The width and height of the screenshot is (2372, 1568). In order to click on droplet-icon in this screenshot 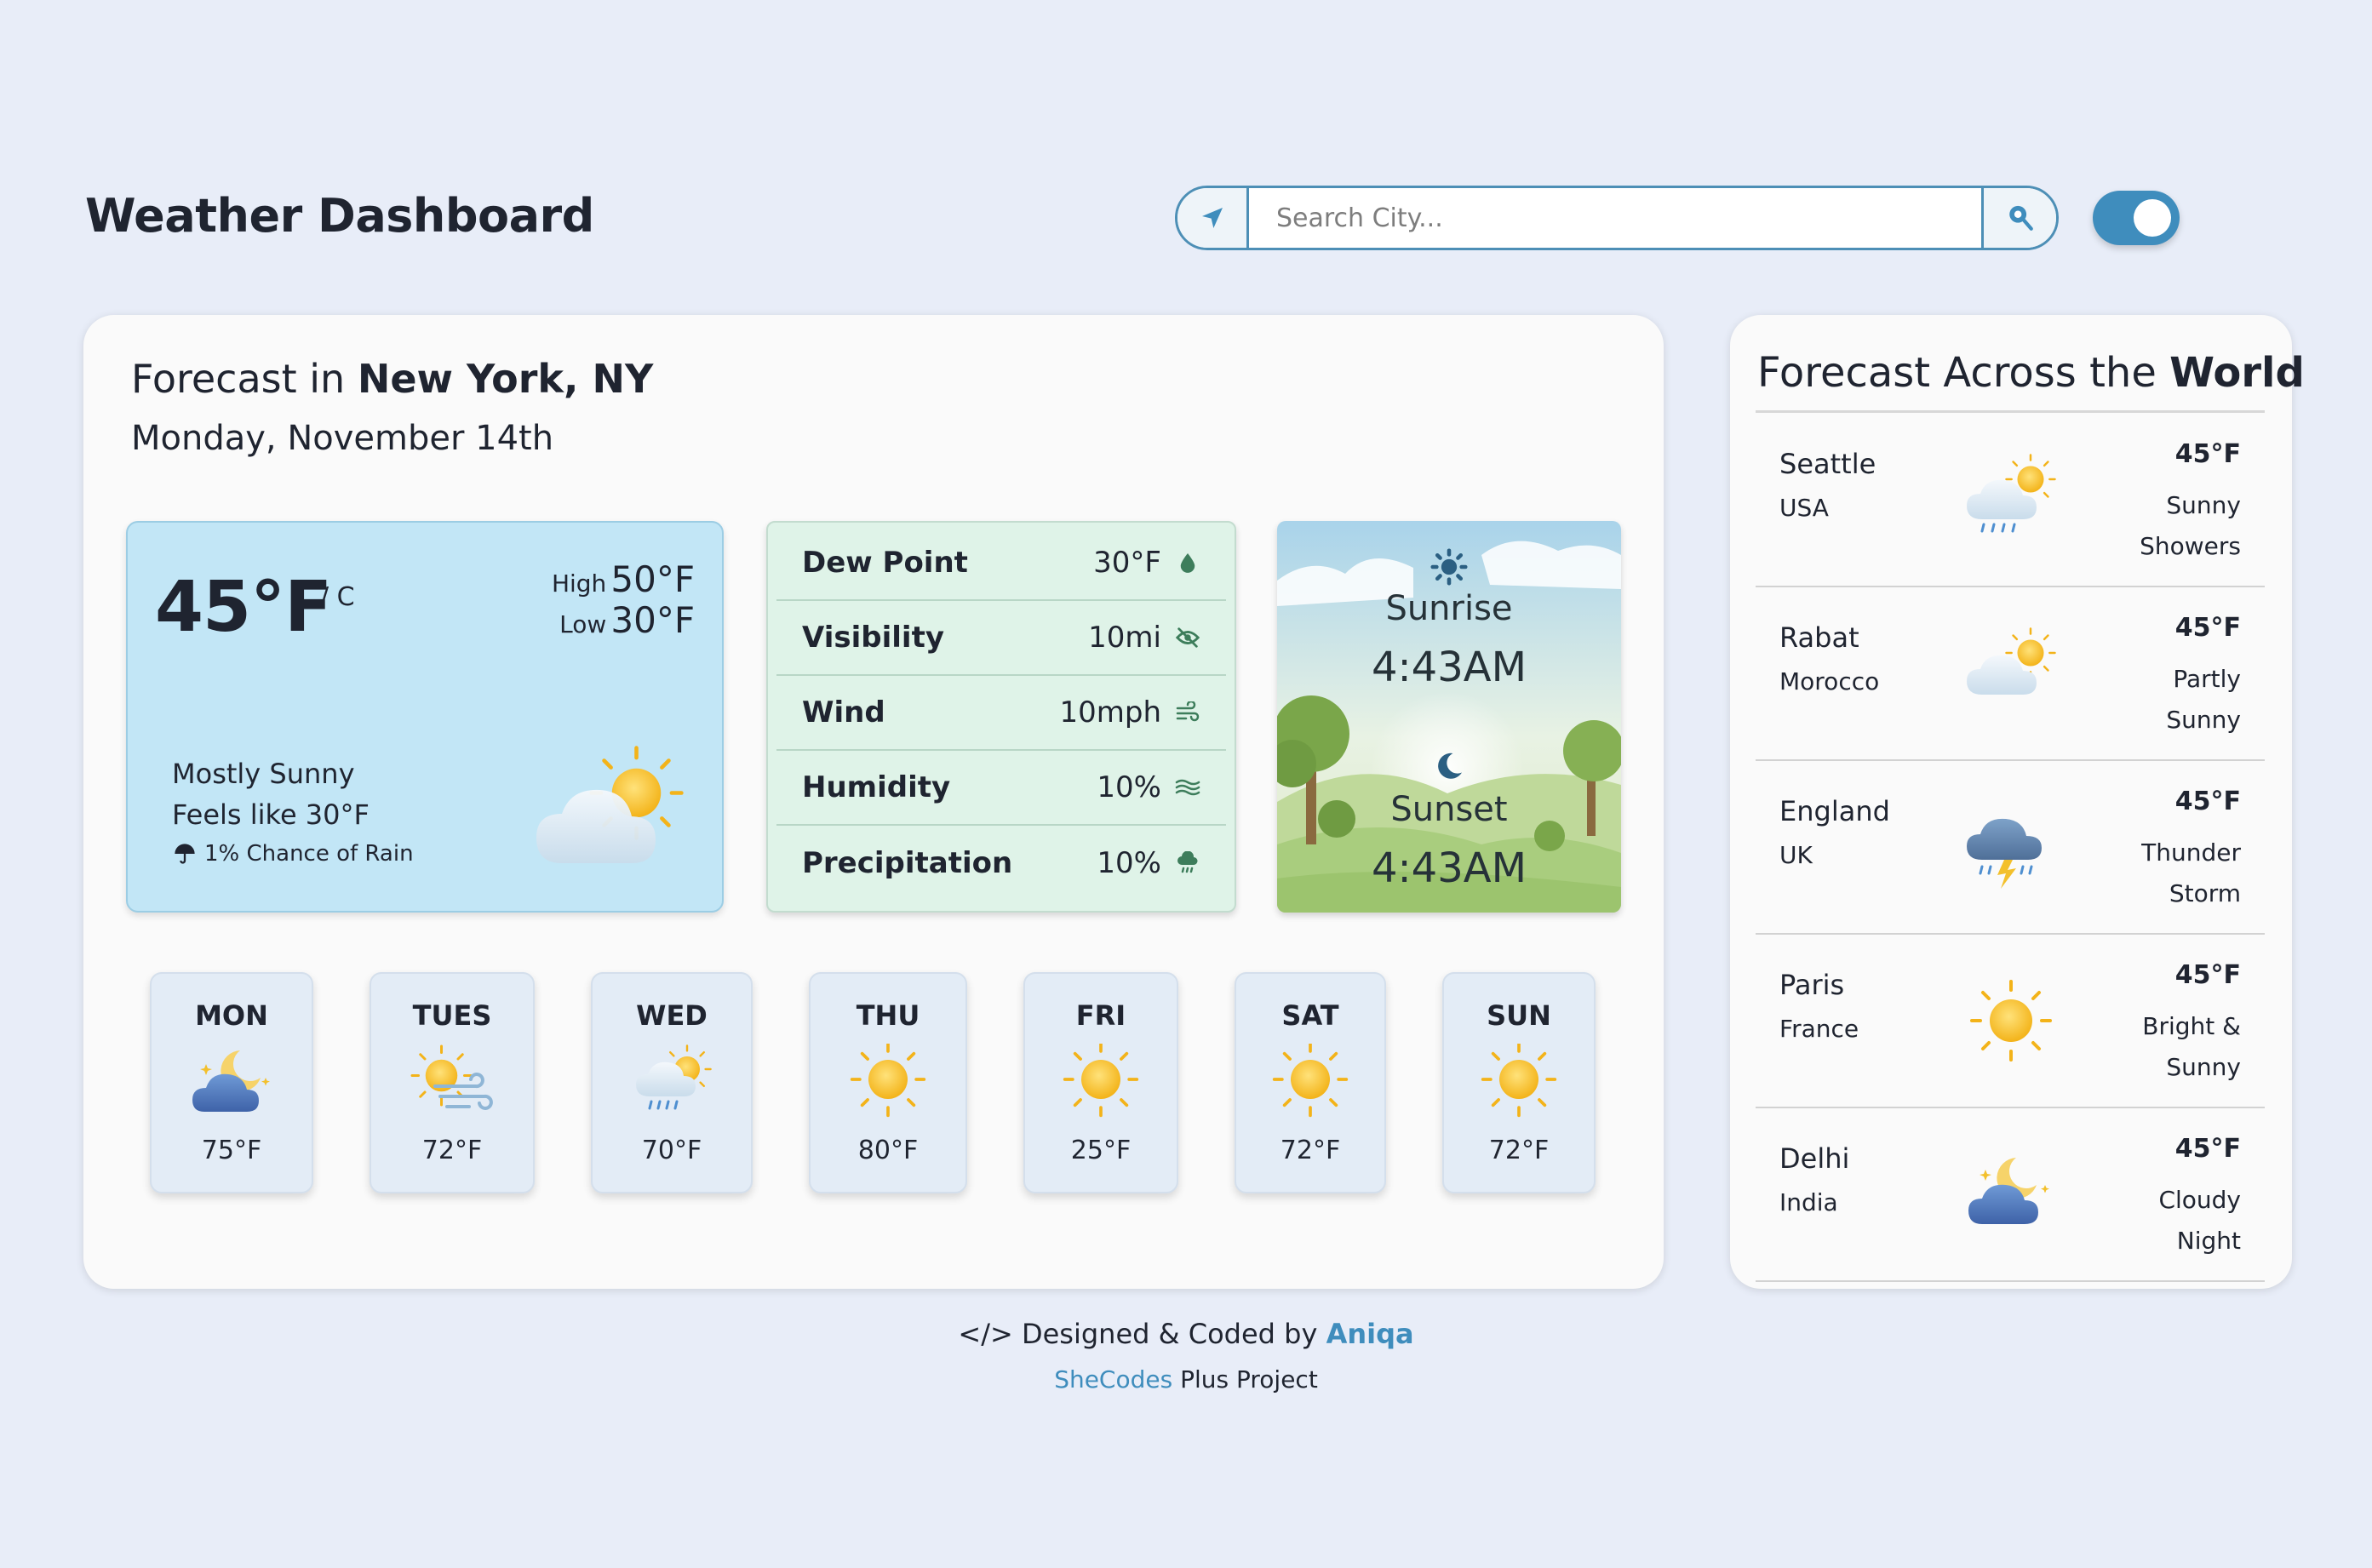, I will do `click(1187, 562)`.